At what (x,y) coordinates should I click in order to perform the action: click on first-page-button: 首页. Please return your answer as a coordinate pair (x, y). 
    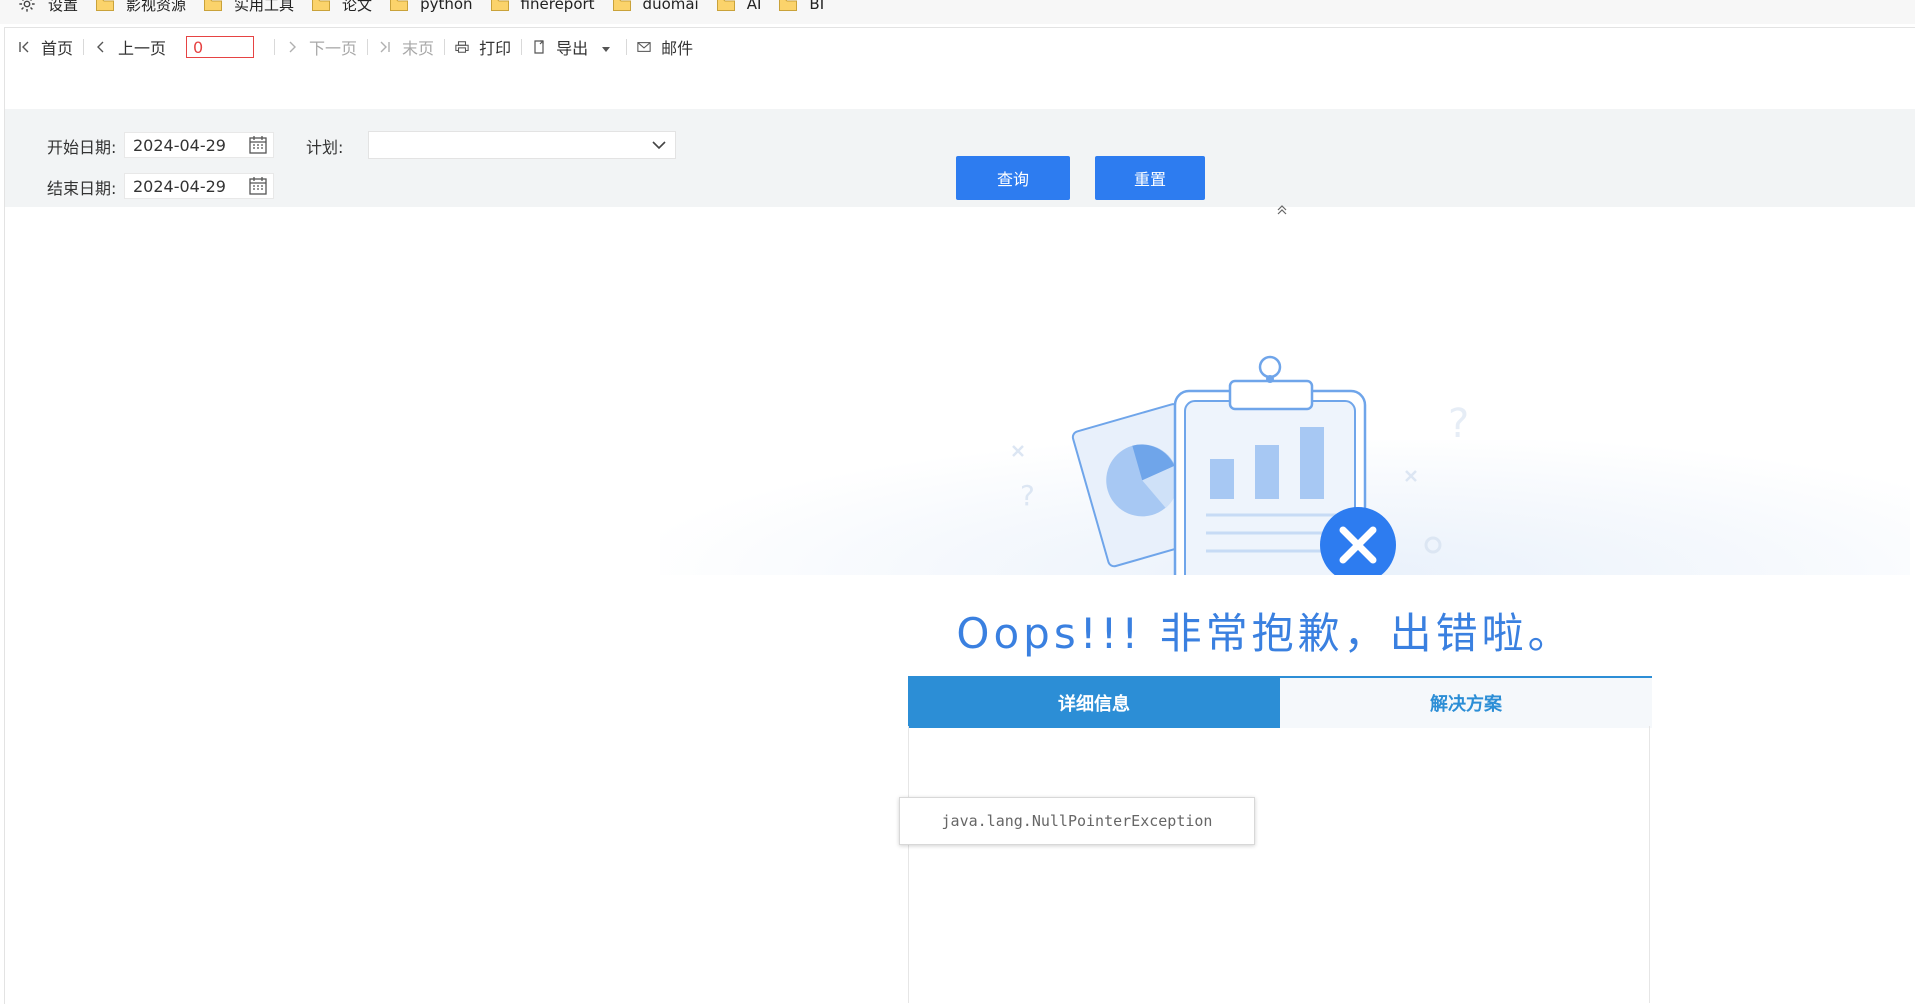
    Looking at the image, I should click on (45, 47).